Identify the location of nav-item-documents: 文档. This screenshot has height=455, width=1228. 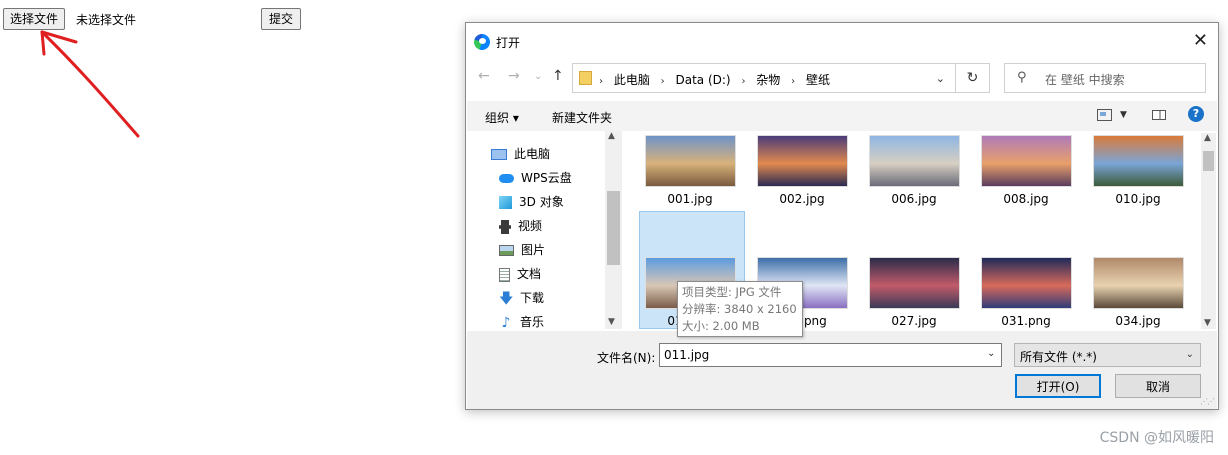
(520, 273).